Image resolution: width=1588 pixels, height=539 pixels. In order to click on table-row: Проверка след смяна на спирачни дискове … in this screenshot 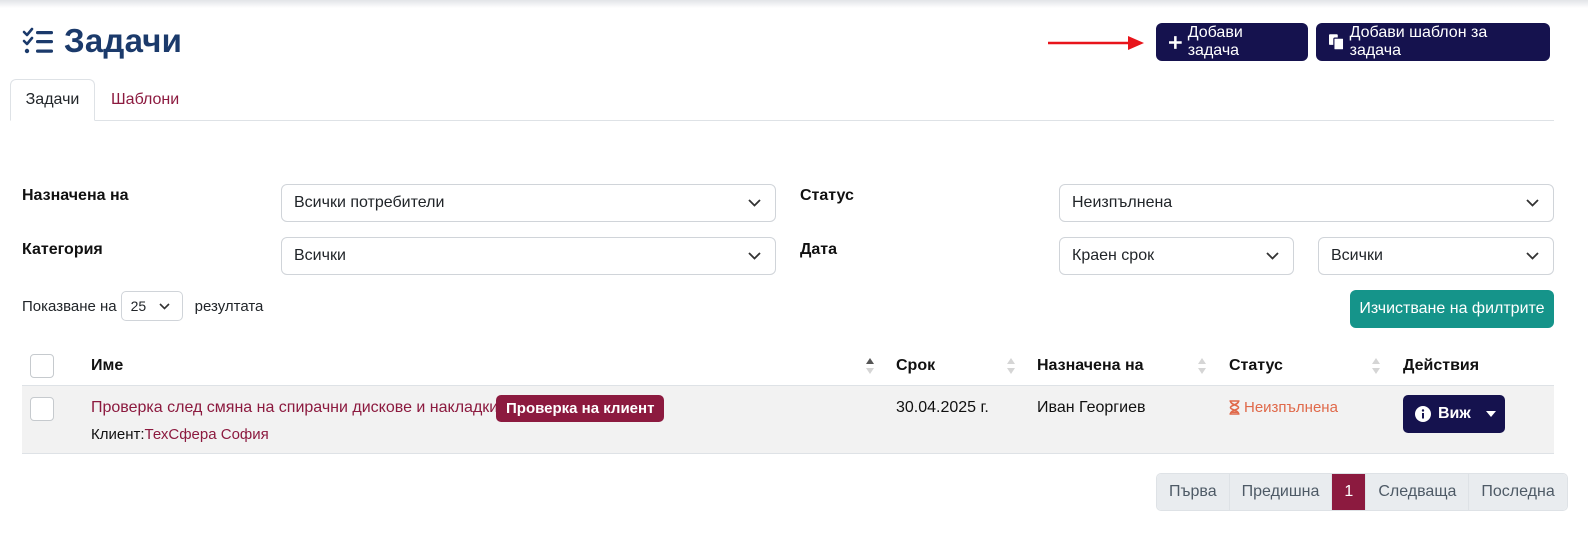, I will do `click(788, 420)`.